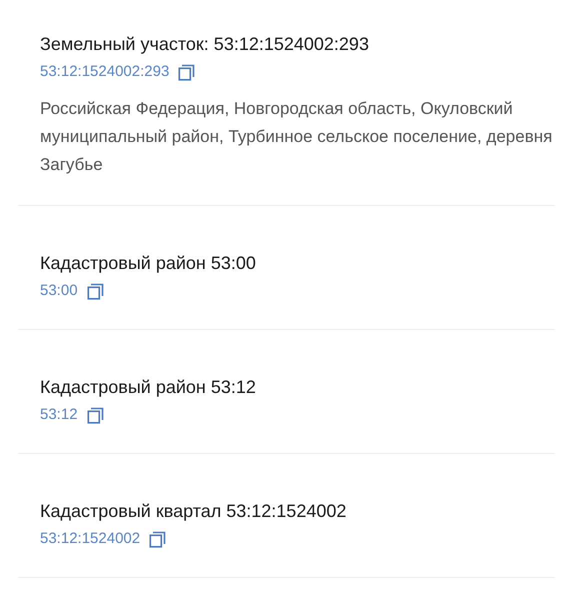 The image size is (571, 600). Describe the element at coordinates (59, 415) in the screenshot. I see `cadastral-number-link: 53:12` at that location.